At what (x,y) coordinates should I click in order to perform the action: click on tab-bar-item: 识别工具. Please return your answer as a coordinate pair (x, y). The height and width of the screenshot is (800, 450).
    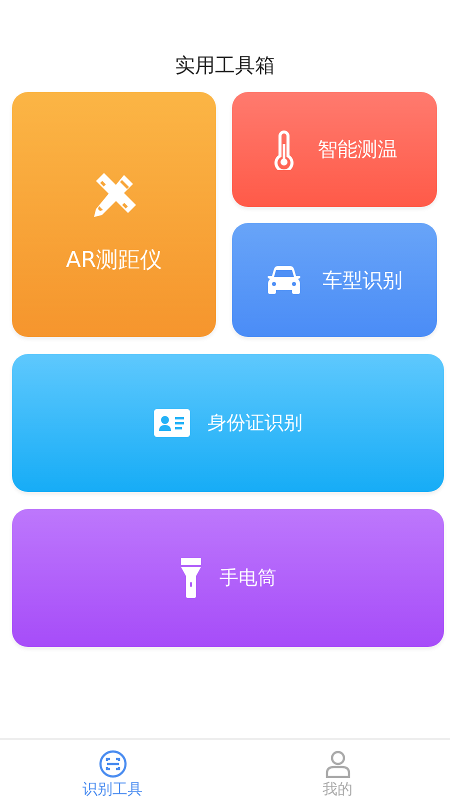
    Looking at the image, I should click on (112, 770).